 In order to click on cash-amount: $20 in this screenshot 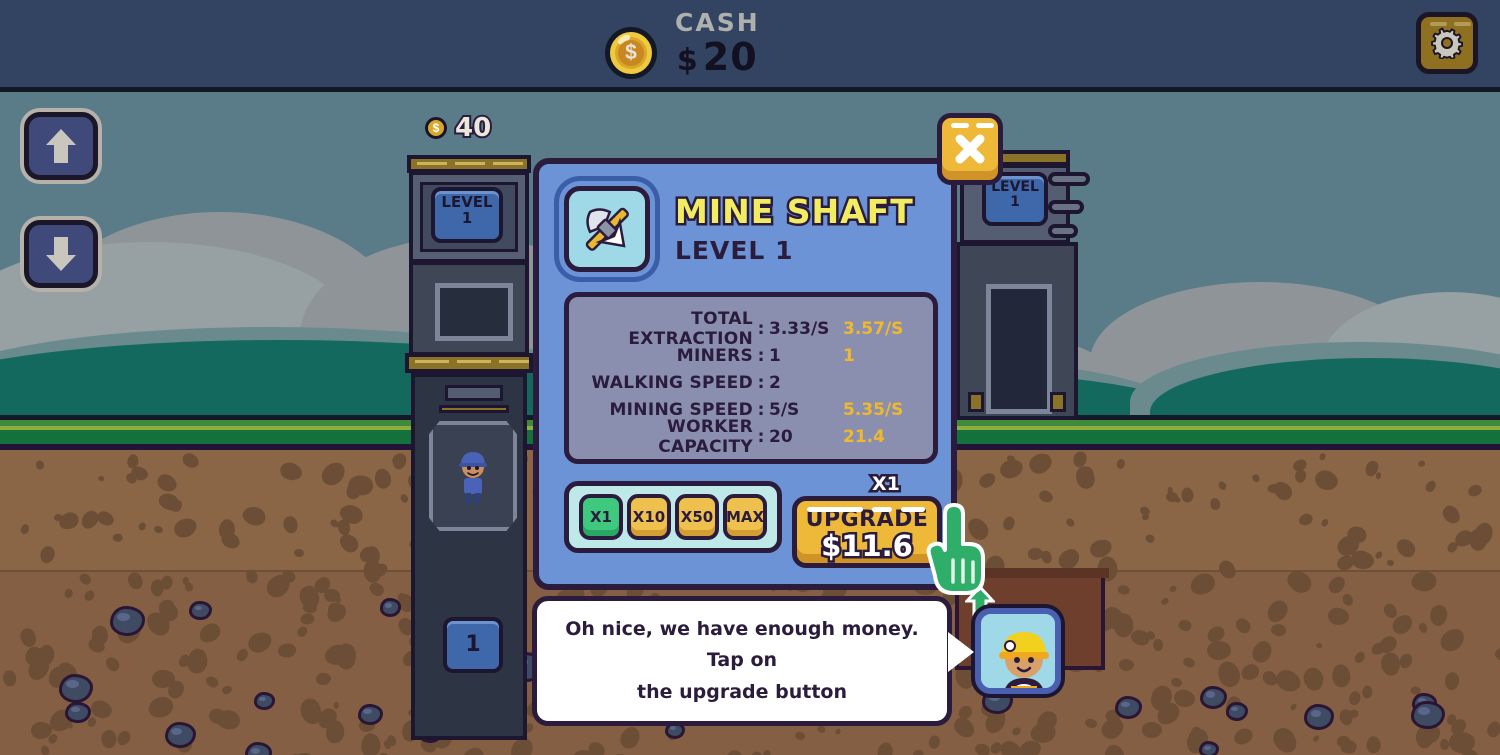, I will do `click(717, 57)`.